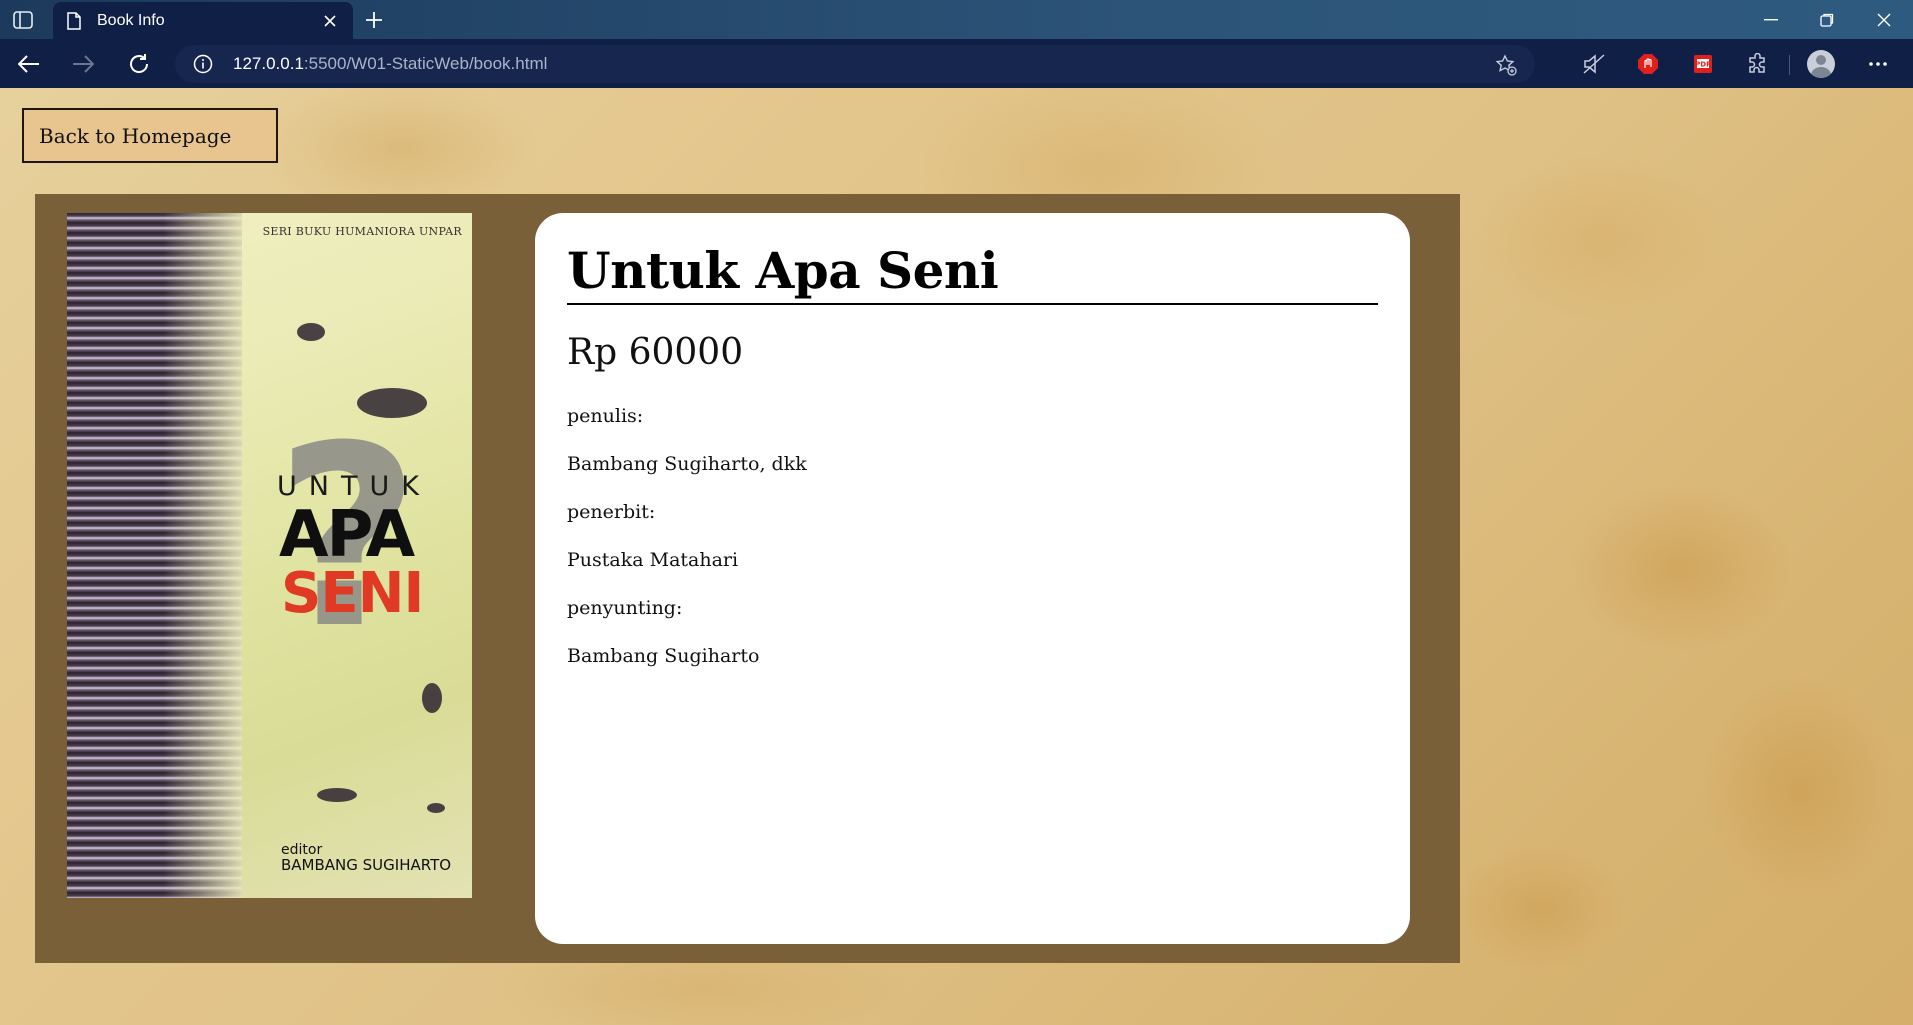 The width and height of the screenshot is (1913, 1025). I want to click on url-host: 127.0.0.1, so click(268, 63).